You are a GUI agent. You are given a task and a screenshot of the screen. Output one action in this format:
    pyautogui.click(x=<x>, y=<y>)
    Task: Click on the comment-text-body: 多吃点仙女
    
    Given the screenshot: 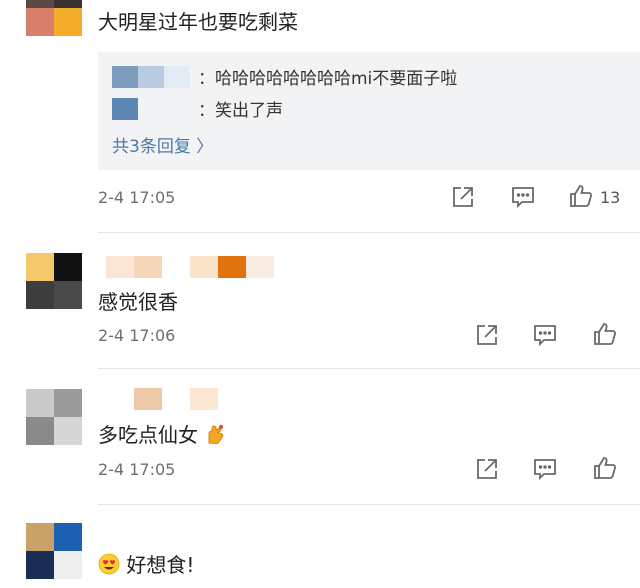 What is the action you would take?
    pyautogui.click(x=148, y=435)
    